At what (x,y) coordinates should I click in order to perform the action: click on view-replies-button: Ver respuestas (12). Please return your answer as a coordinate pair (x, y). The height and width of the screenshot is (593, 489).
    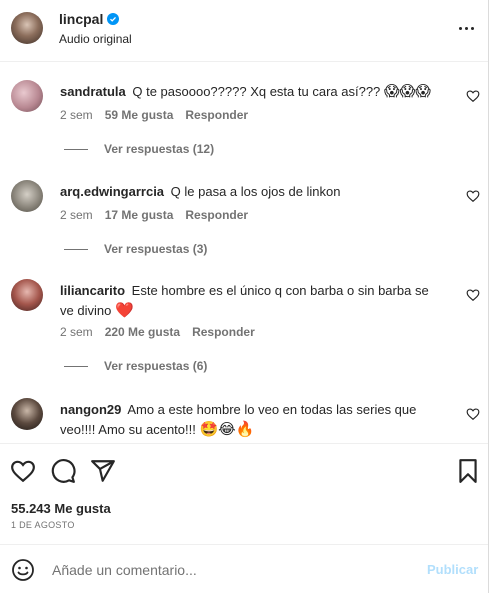
    Looking at the image, I should click on (139, 149).